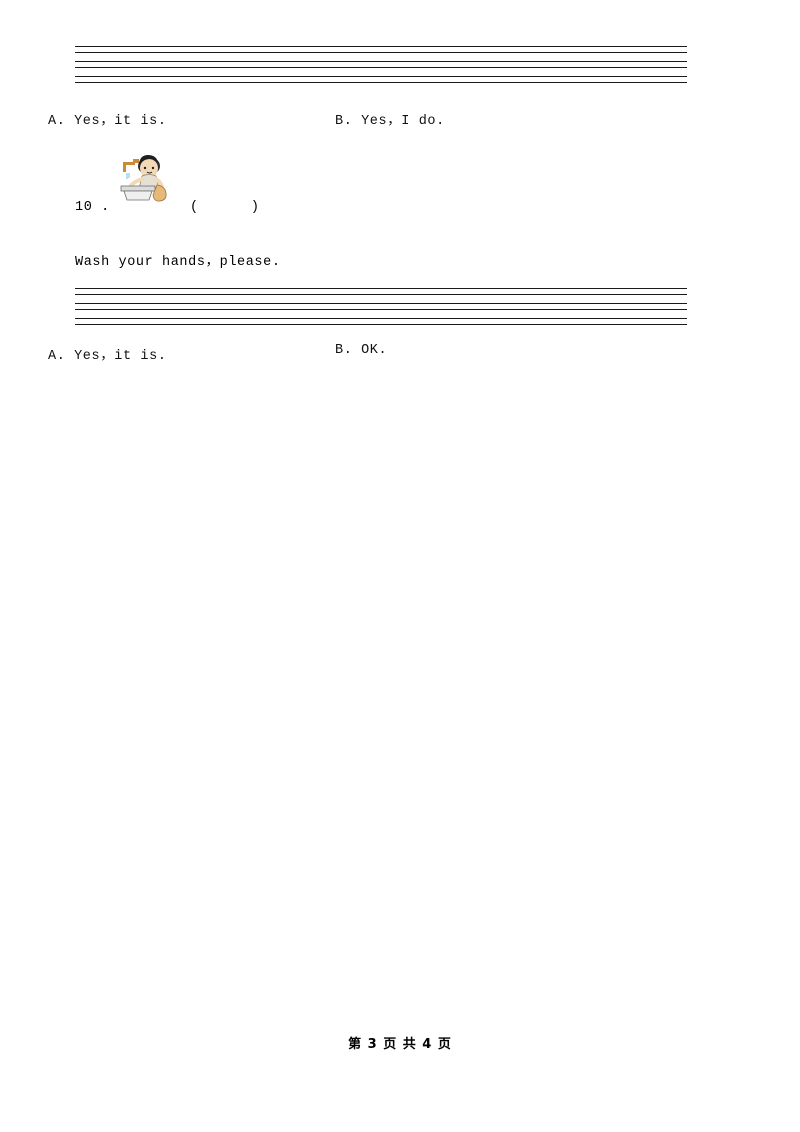 The height and width of the screenshot is (1132, 800). I want to click on option-a-1: A. Yes，it is., so click(107, 121).